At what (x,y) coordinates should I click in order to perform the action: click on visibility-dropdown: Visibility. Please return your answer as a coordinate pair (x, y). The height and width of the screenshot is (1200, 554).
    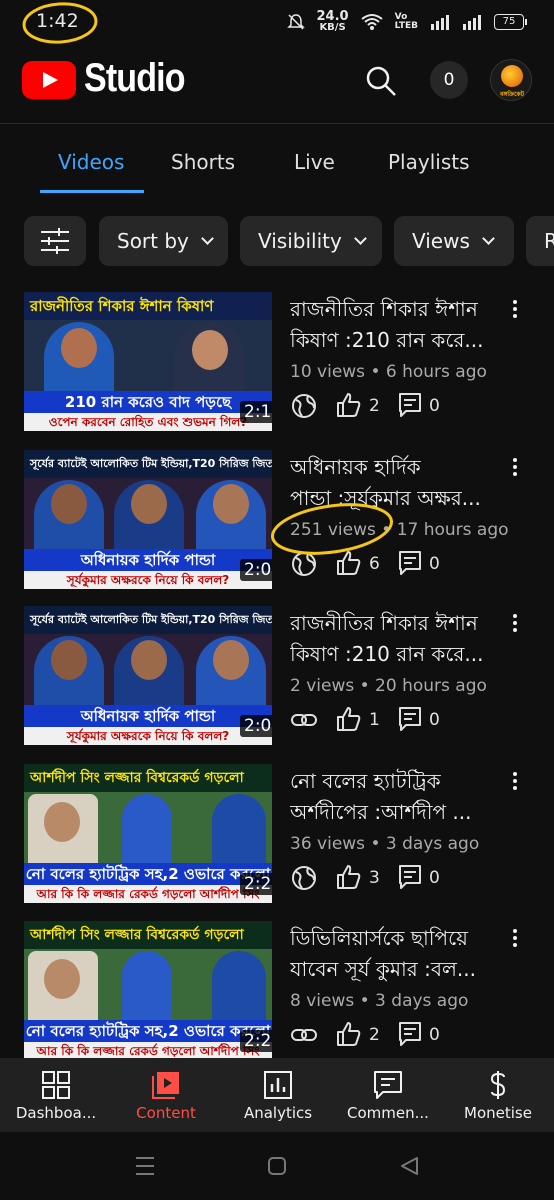
    Looking at the image, I should click on (311, 241).